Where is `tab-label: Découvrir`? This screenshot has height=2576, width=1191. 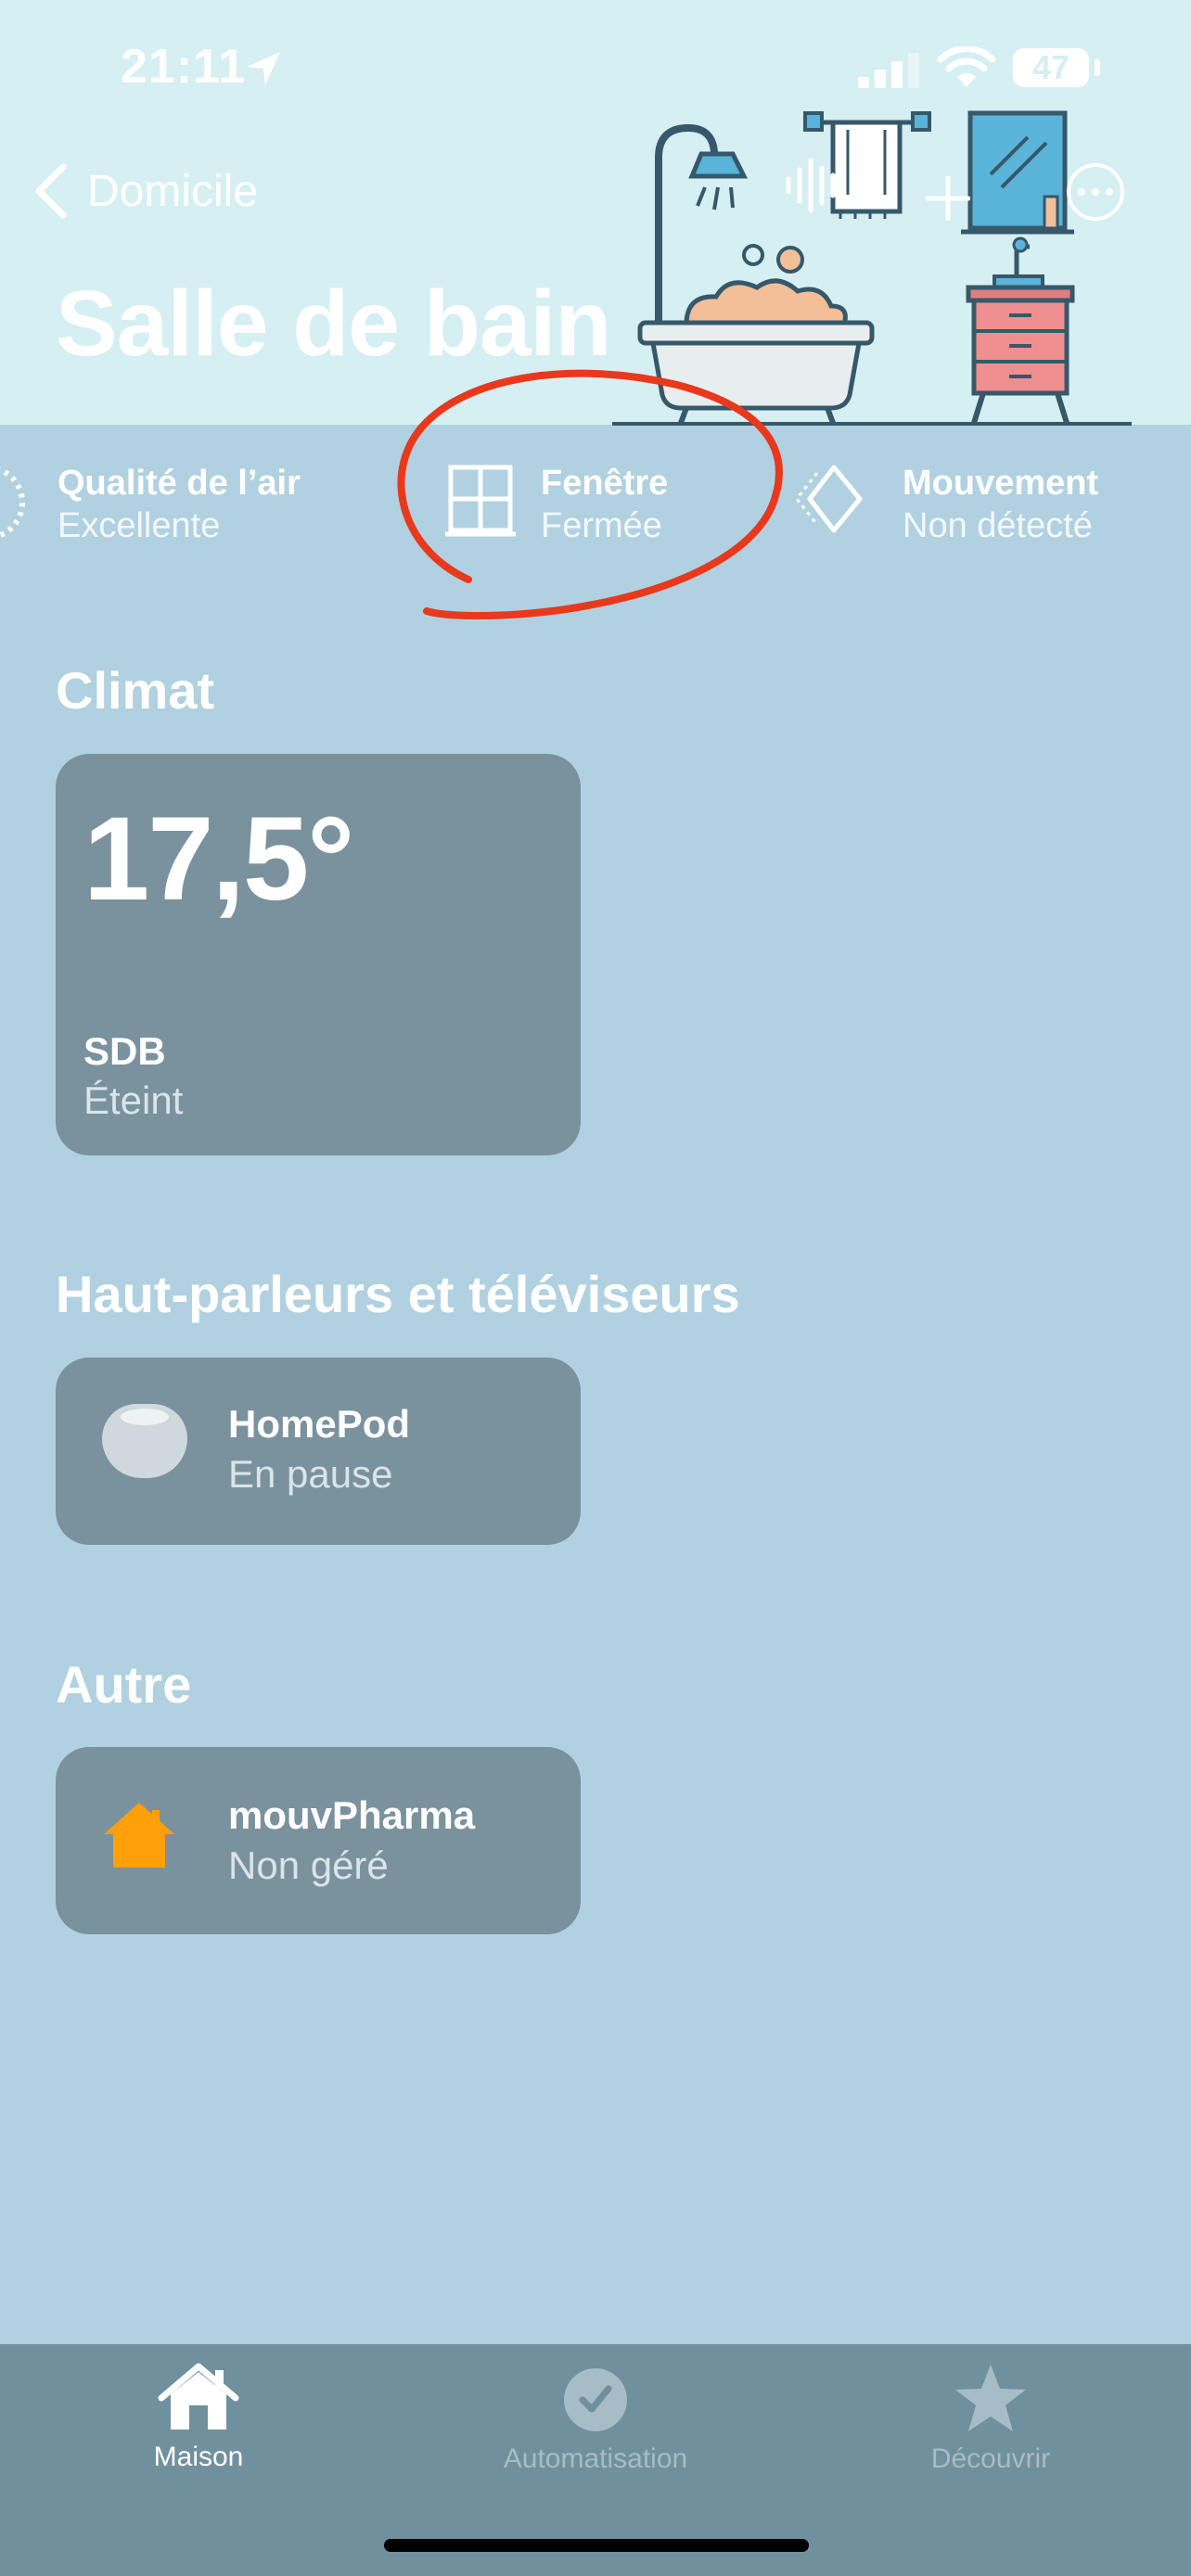 tab-label: Découvrir is located at coordinates (990, 2459).